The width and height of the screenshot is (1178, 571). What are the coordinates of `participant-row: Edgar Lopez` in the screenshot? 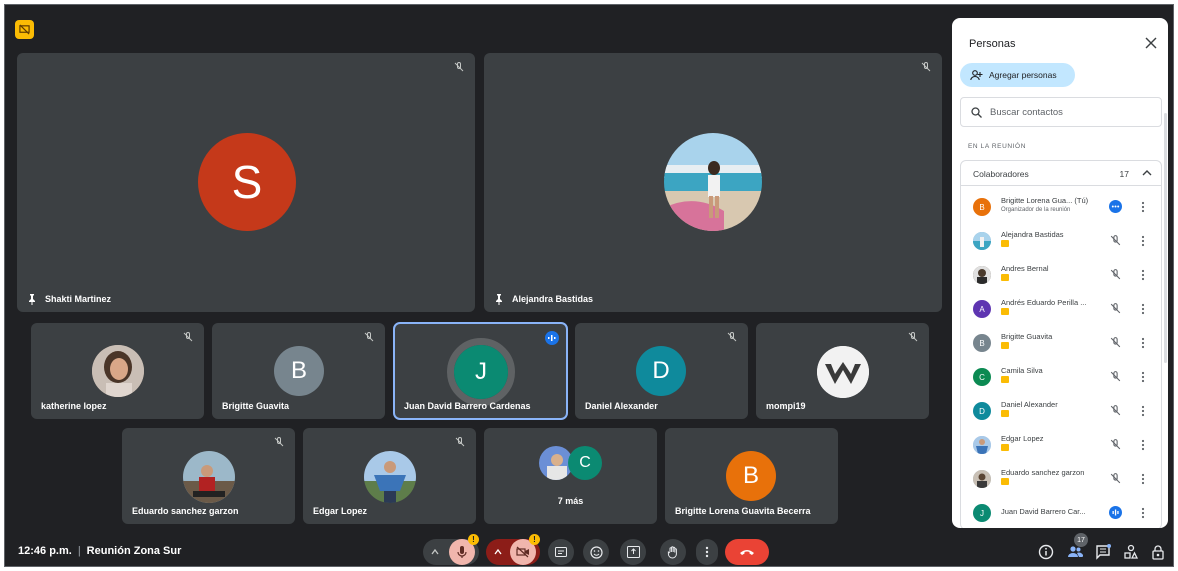 It's located at (1061, 446).